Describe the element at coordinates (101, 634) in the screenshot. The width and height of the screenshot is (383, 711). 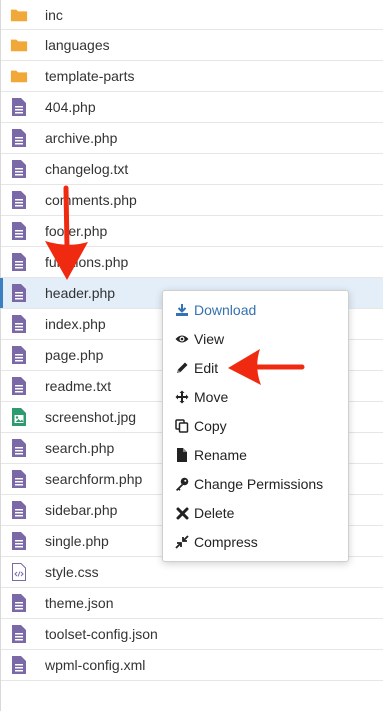
I see `file-name: toolset-config.json` at that location.